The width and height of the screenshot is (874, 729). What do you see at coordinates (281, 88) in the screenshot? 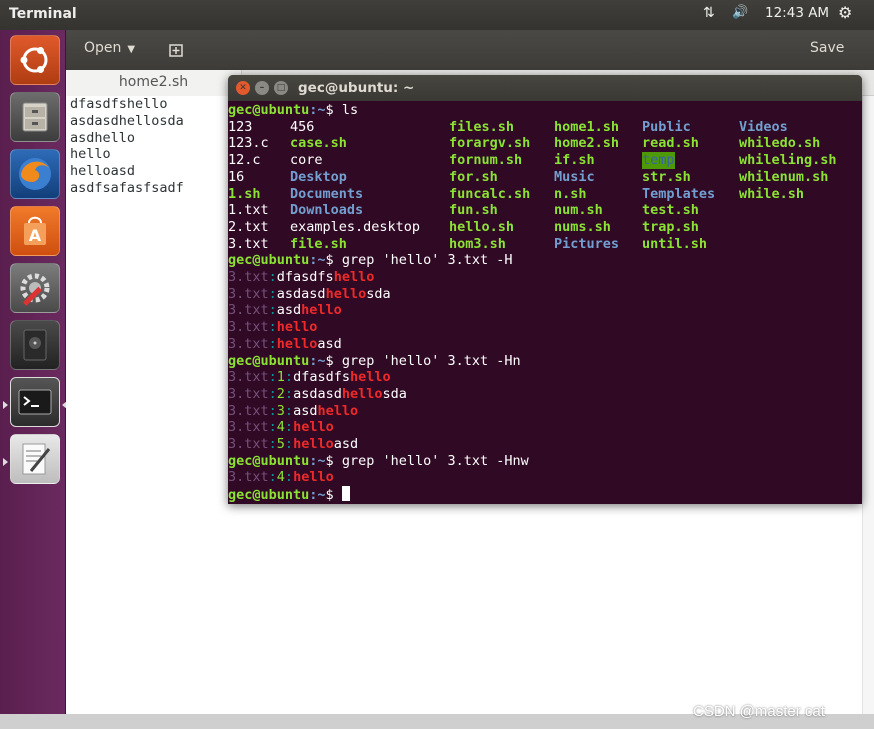
I see `maximize-icon: □` at bounding box center [281, 88].